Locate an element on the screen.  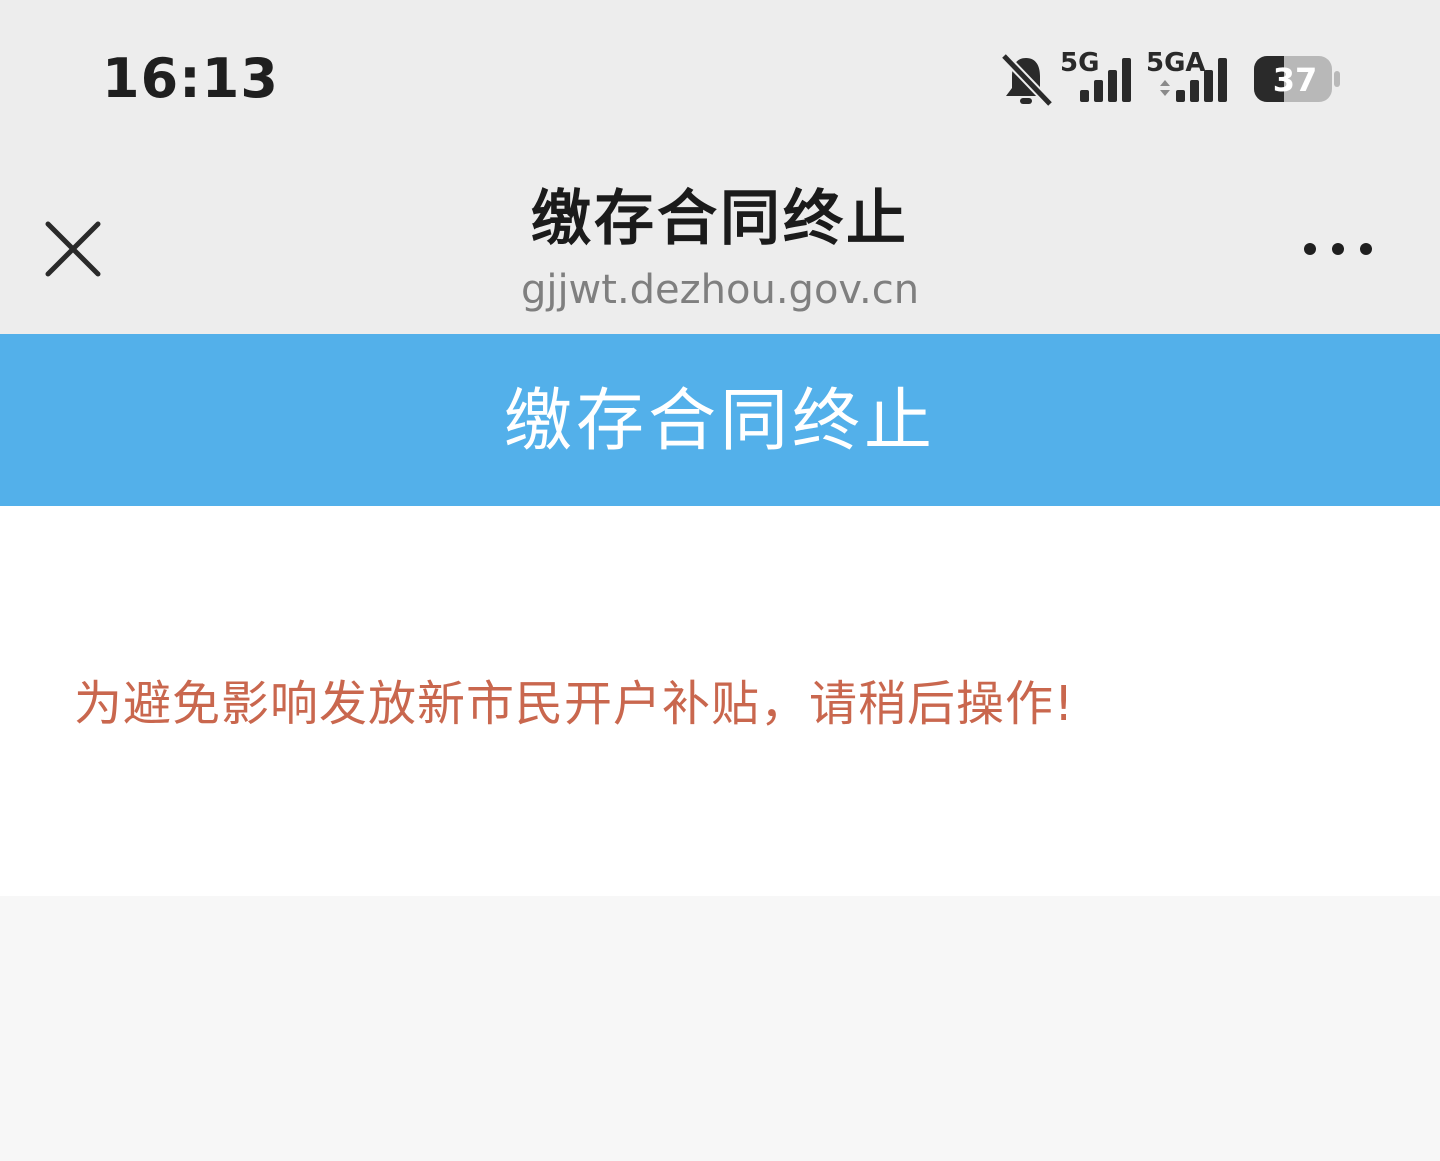
more-icon is located at coordinates (1340, 249).